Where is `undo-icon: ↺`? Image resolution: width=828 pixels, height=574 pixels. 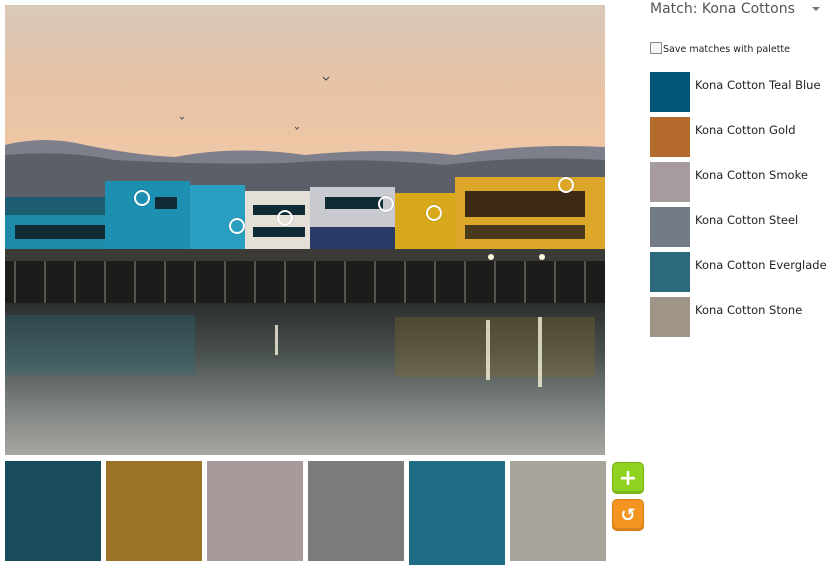
undo-icon: ↺ is located at coordinates (628, 515).